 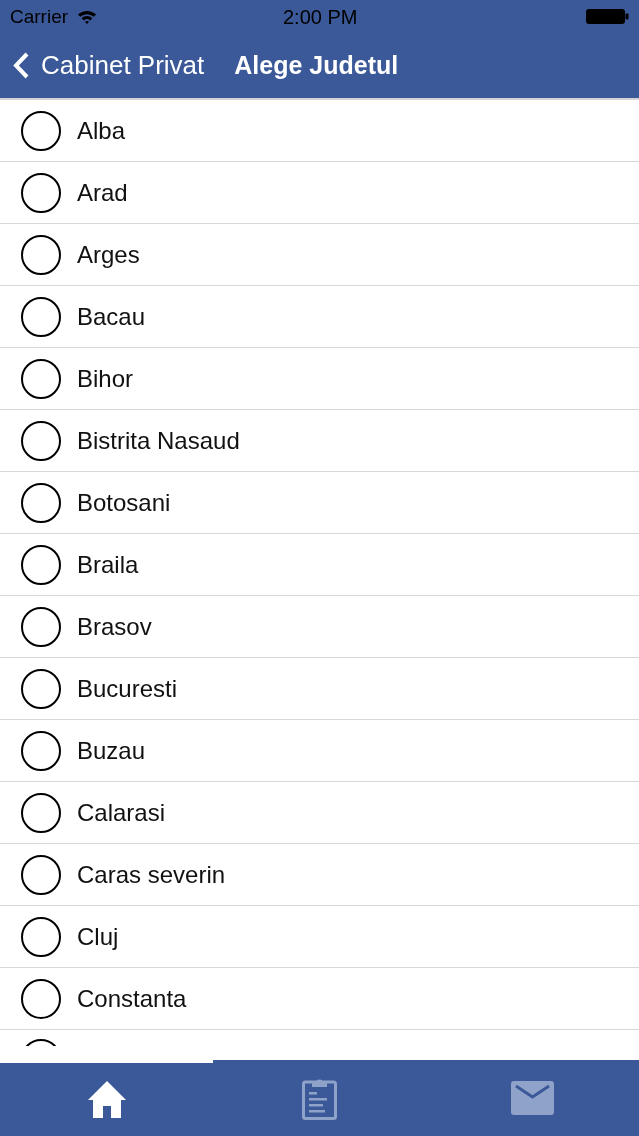 What do you see at coordinates (109, 65) in the screenshot?
I see `back-button: Cabinet Privat` at bounding box center [109, 65].